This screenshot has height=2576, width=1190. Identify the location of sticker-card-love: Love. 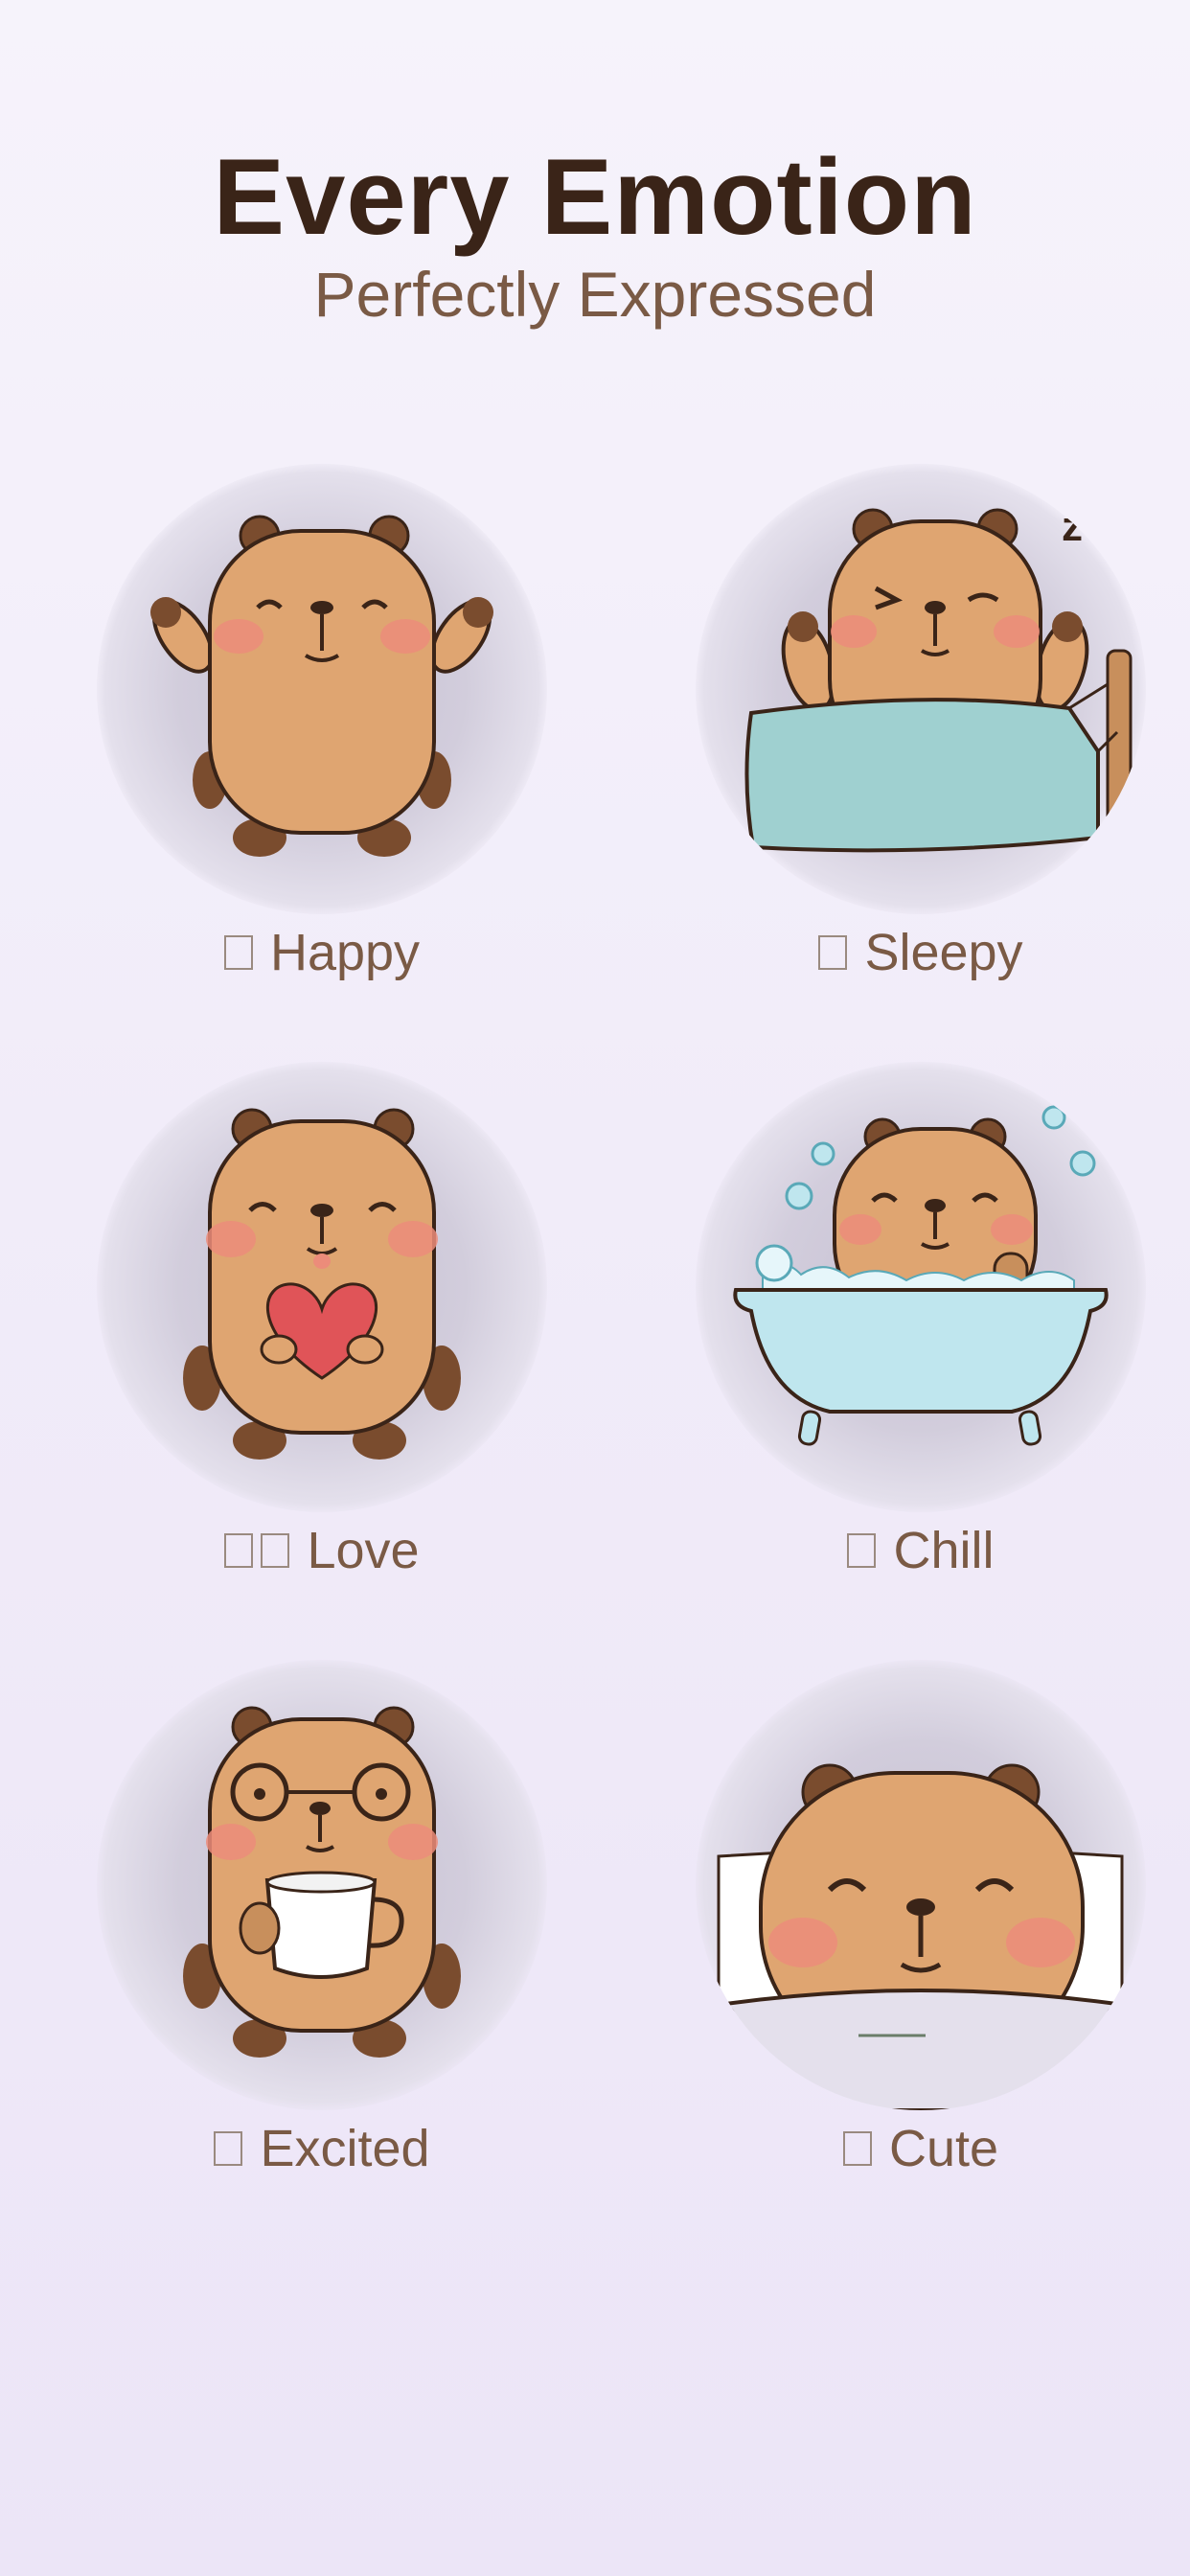
(322, 1330).